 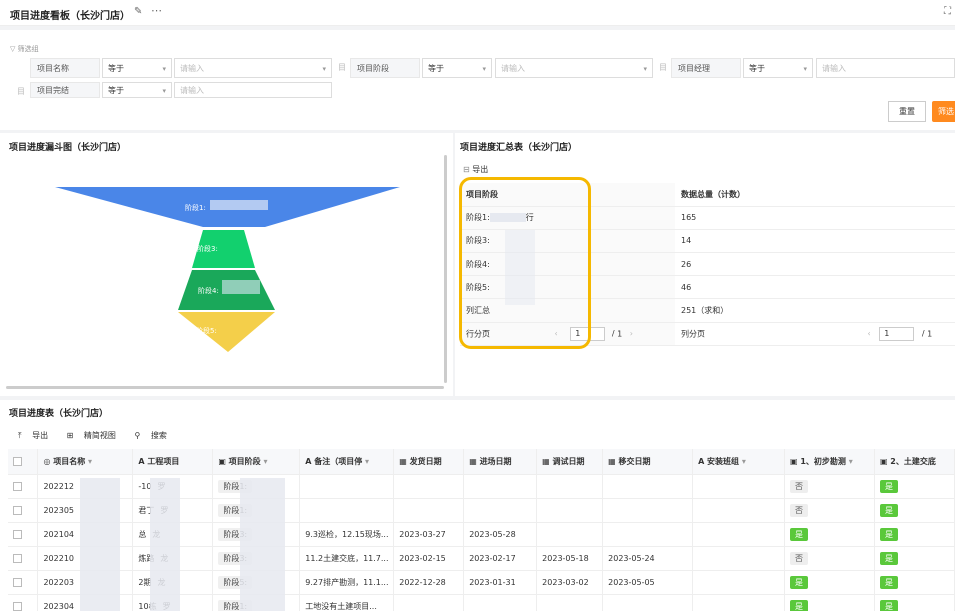 What do you see at coordinates (475, 169) in the screenshot?
I see `summary-export-button: ⊟ 导出` at bounding box center [475, 169].